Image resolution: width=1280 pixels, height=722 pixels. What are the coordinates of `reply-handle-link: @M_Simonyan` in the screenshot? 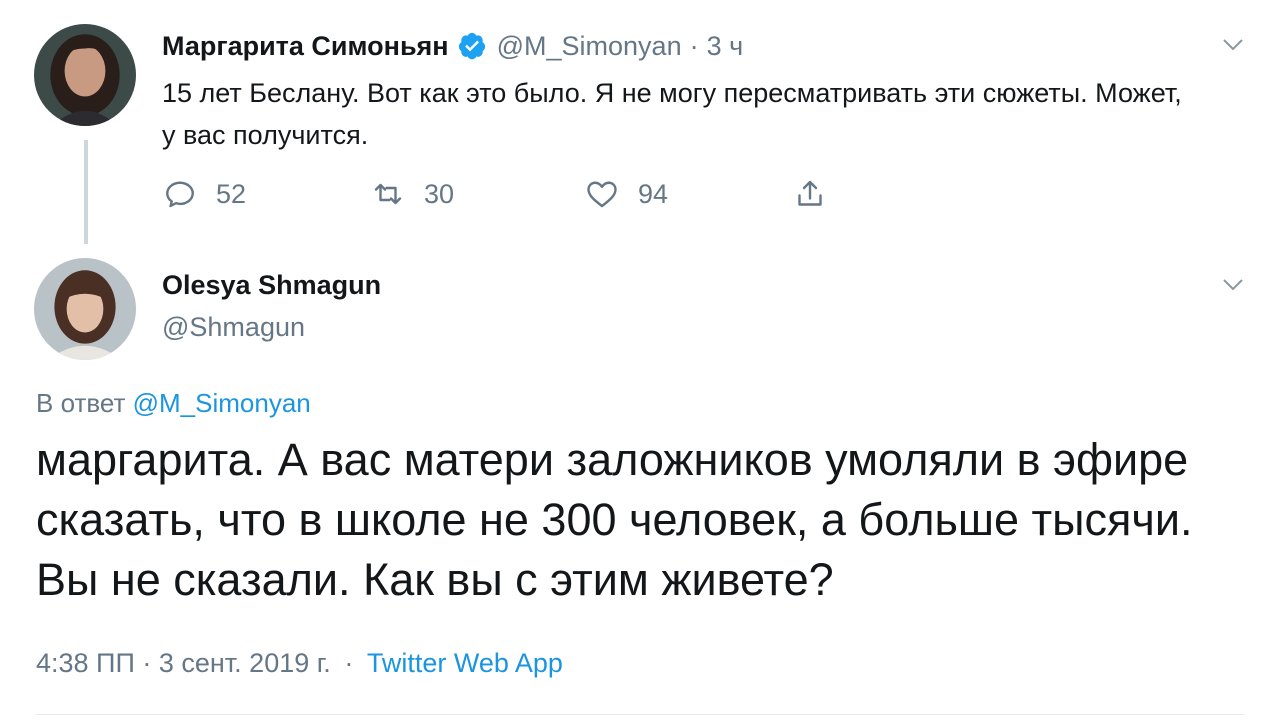 It's located at (222, 403).